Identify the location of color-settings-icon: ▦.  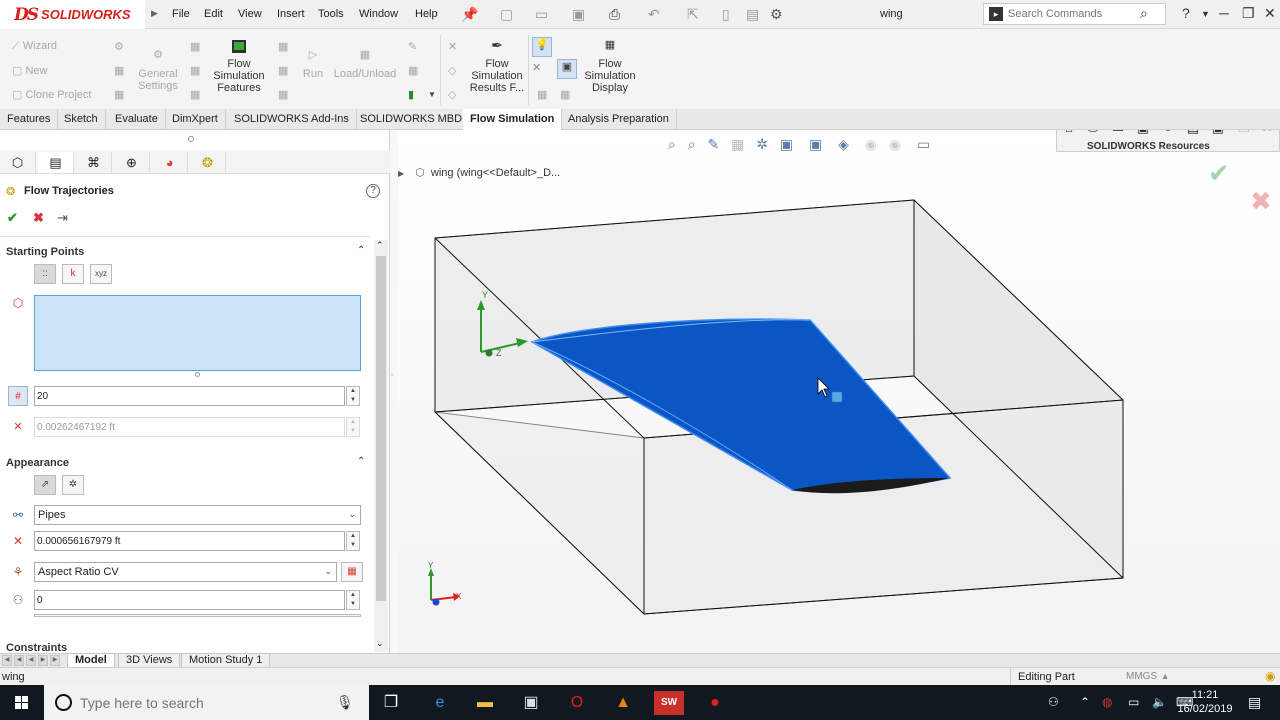
(352, 572).